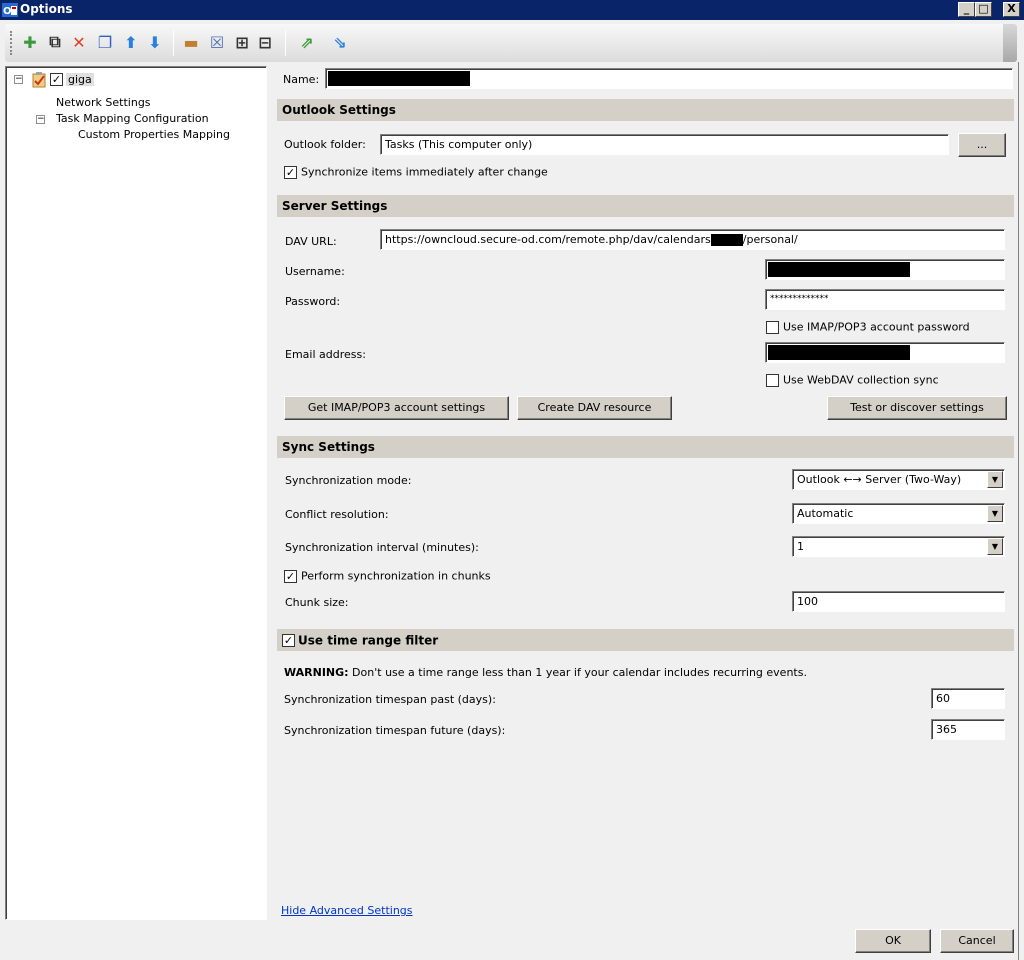 This screenshot has width=1024, height=960. I want to click on sync-interval-select: 1 ▼, so click(898, 546).